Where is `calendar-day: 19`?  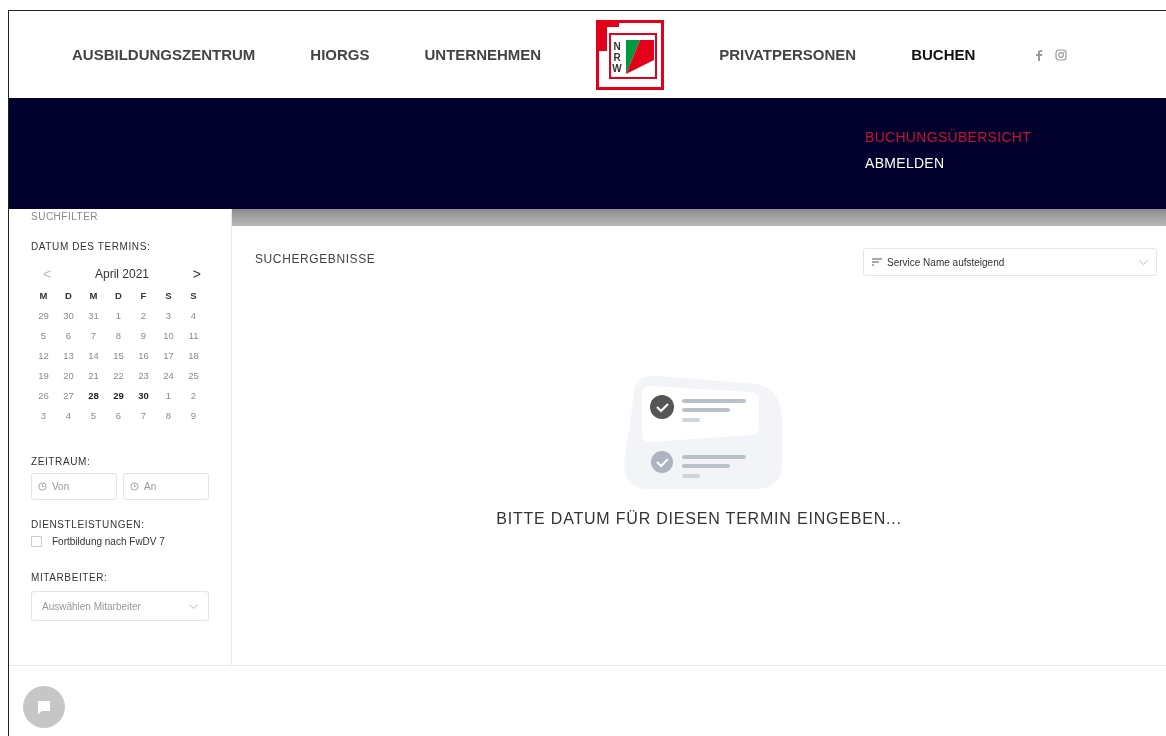 calendar-day: 19 is located at coordinates (43, 376).